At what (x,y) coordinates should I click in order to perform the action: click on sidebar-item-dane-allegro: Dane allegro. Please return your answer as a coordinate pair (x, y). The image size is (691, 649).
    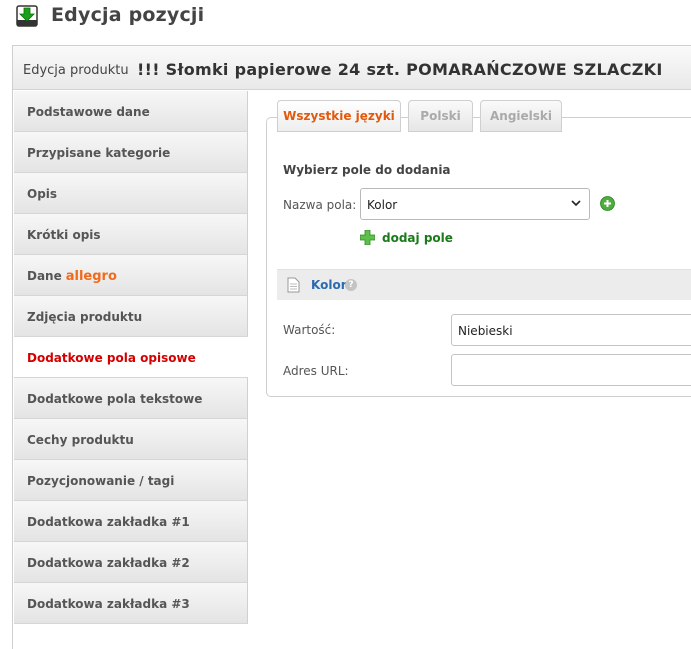
    Looking at the image, I should click on (131, 275).